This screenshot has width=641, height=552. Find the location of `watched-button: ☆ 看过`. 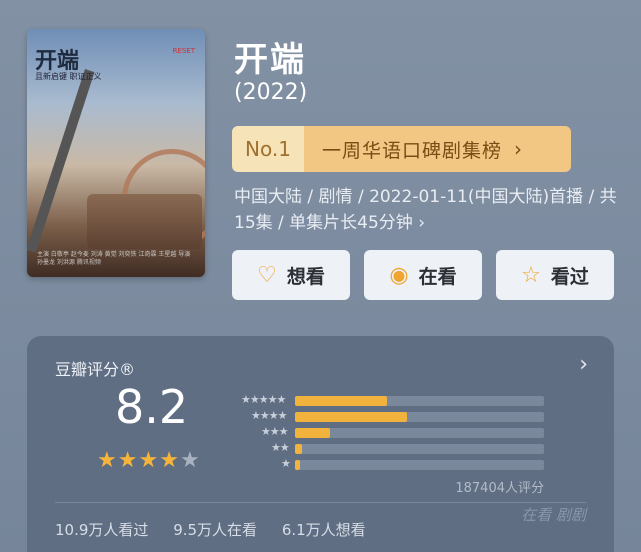

watched-button: ☆ 看过 is located at coordinates (555, 275).